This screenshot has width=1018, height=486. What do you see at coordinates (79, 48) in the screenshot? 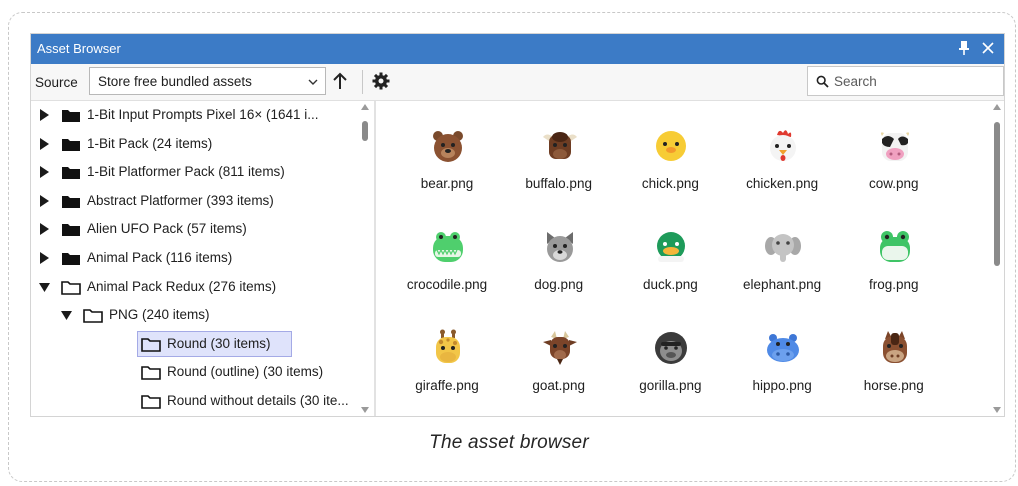
I see `window-title: Asset Browser` at bounding box center [79, 48].